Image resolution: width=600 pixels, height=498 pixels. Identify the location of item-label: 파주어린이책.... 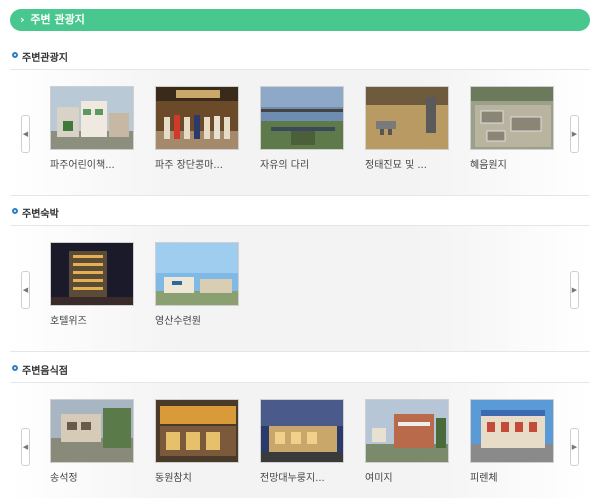
(92, 163).